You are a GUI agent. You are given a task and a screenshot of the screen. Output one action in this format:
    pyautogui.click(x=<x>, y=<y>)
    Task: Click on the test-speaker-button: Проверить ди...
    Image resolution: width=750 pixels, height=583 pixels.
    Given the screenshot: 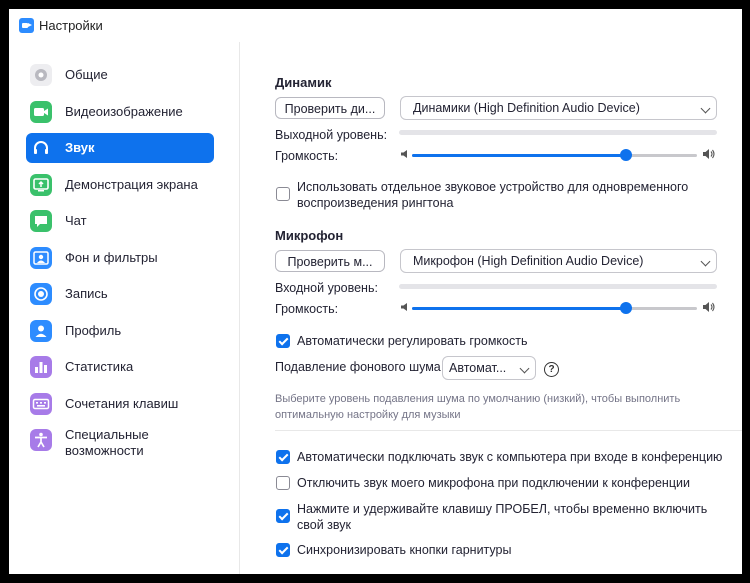 What is the action you would take?
    pyautogui.click(x=330, y=108)
    